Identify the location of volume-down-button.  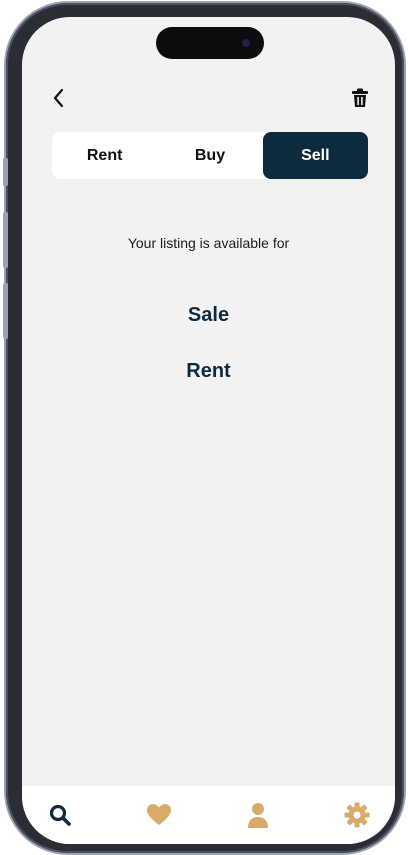
(5, 311).